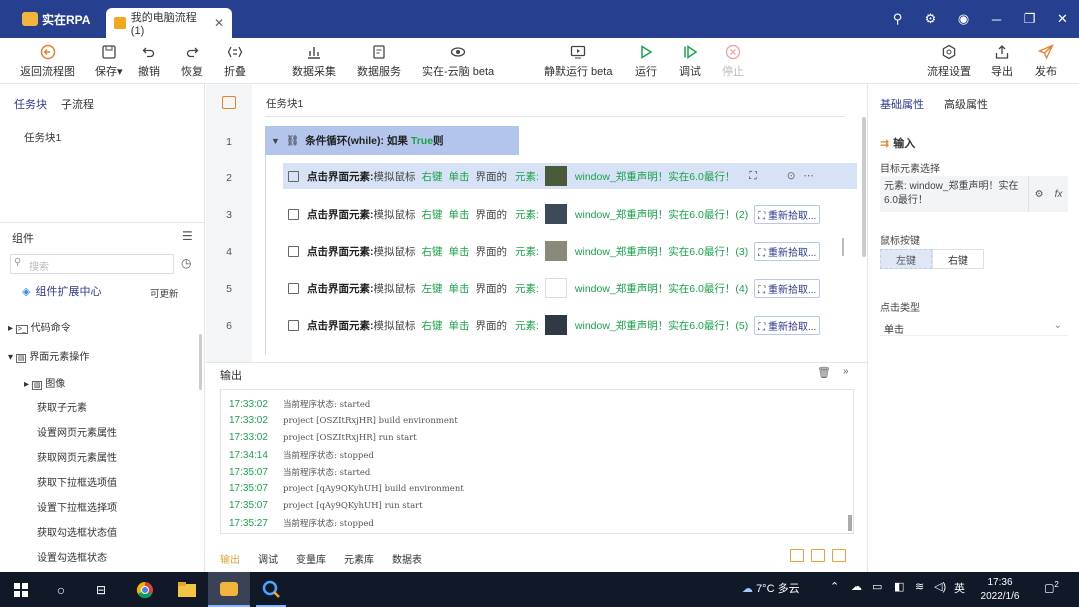 The width and height of the screenshot is (1079, 607). Describe the element at coordinates (839, 555) in the screenshot. I see `layout-right-icon` at that location.